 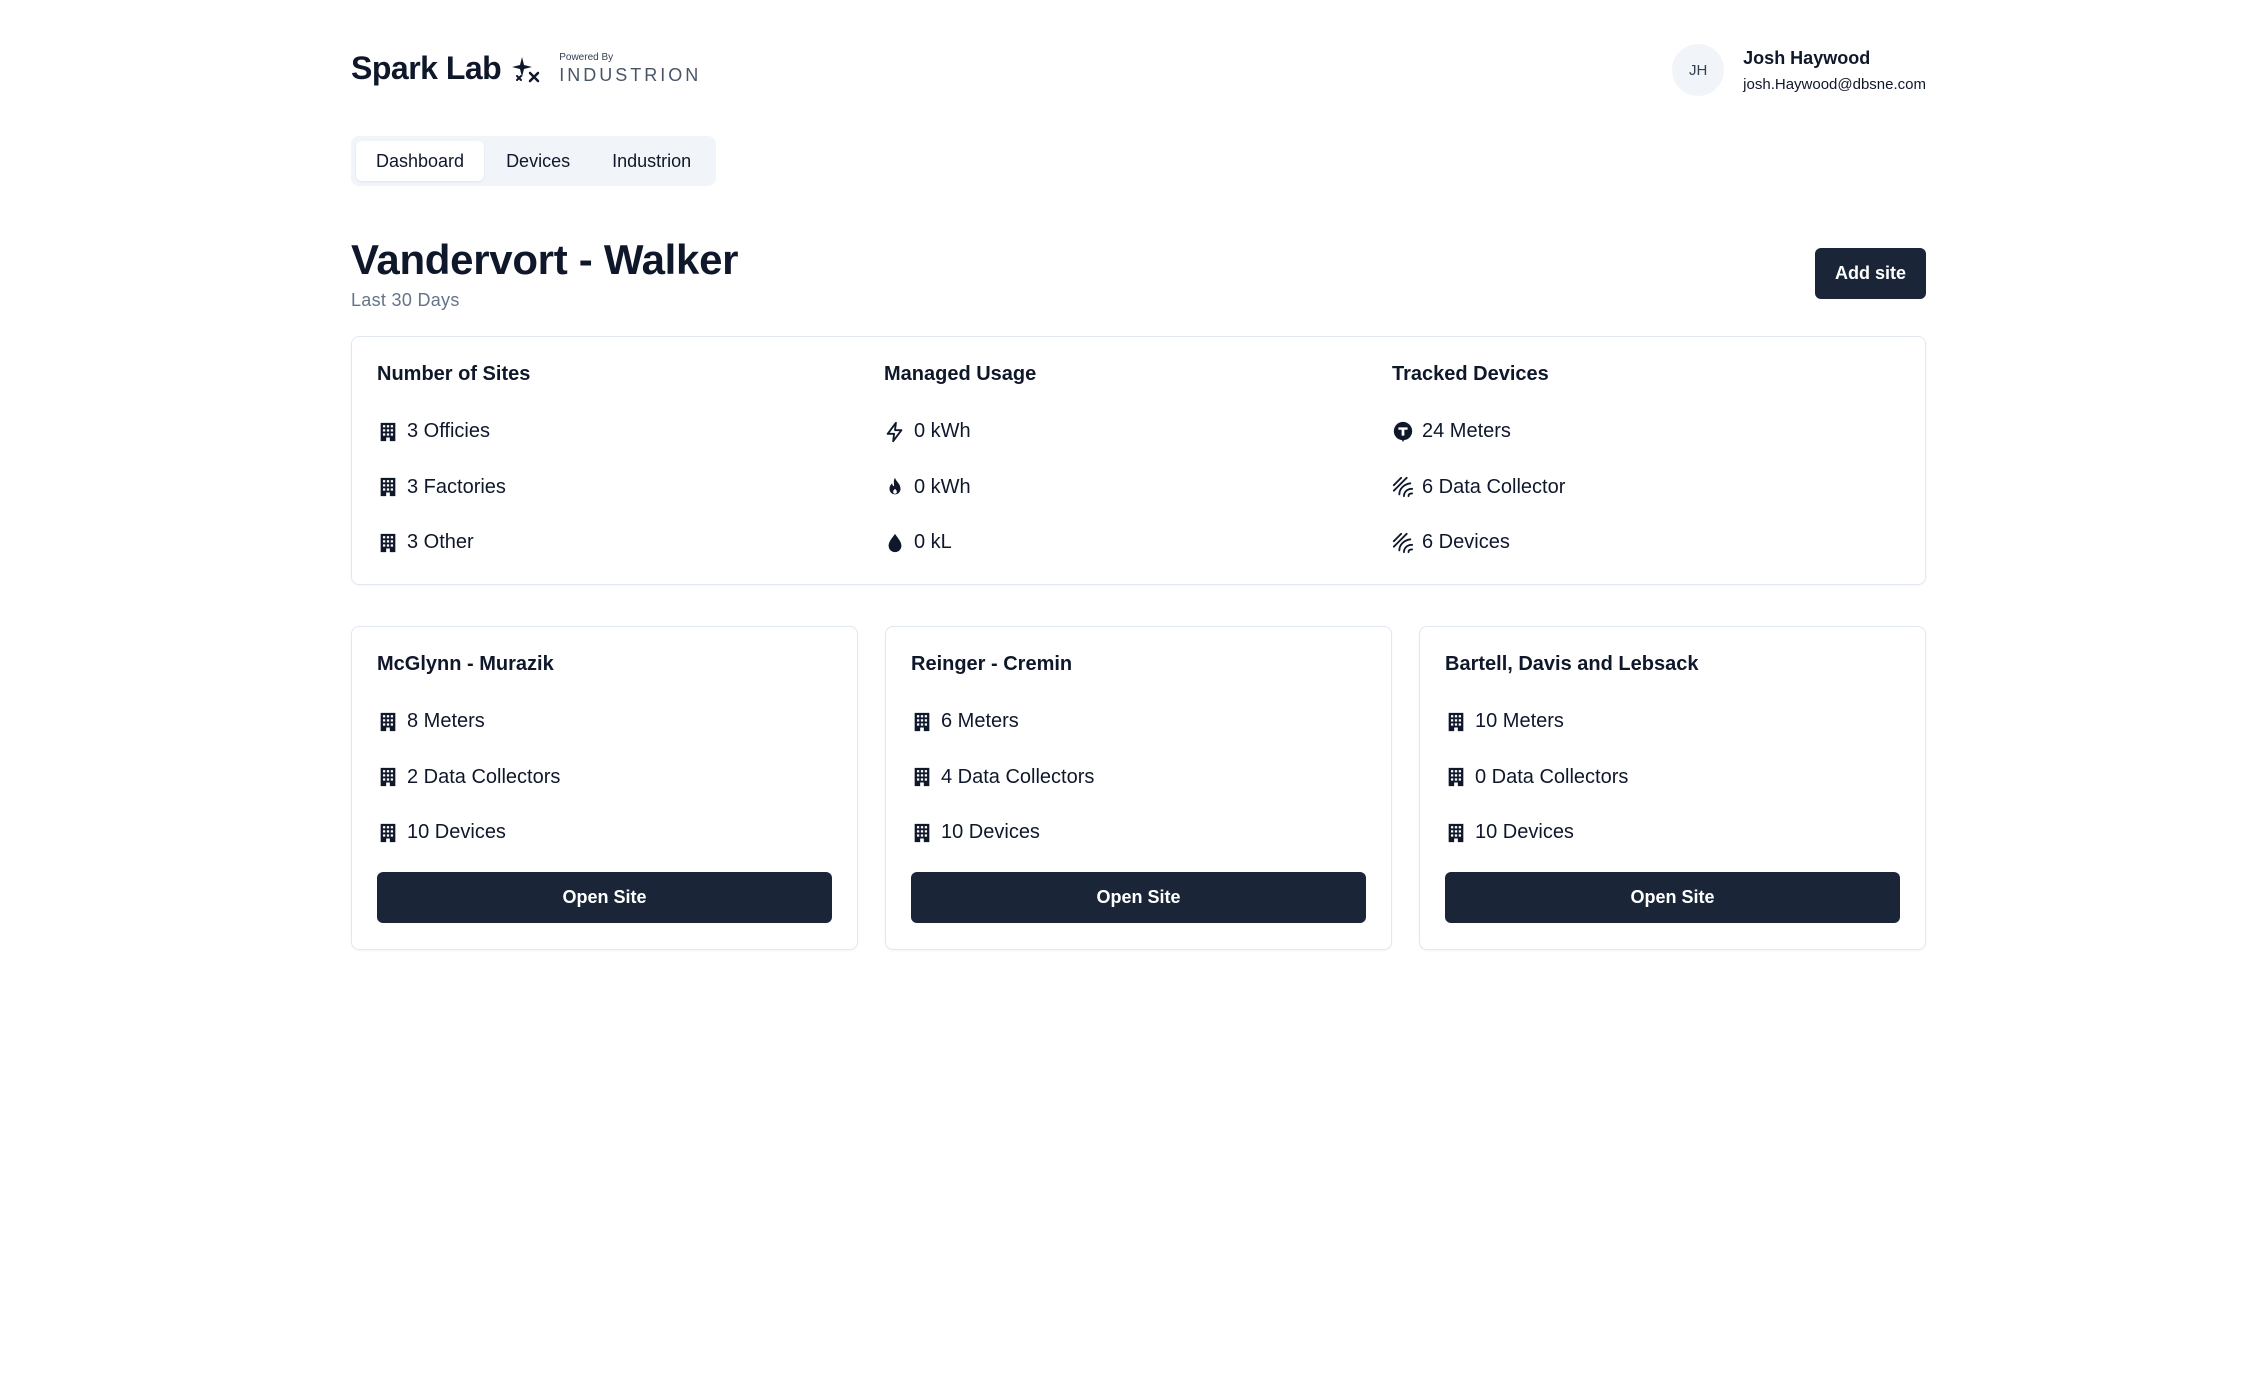 I want to click on stat-row: 3 Other, so click(x=453, y=543).